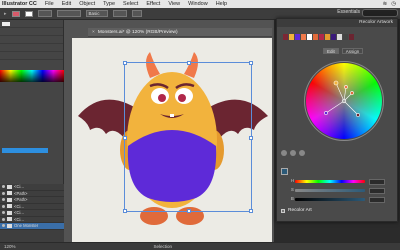 The height and width of the screenshot is (250, 400). I want to click on selected-slider, so click(25, 150).